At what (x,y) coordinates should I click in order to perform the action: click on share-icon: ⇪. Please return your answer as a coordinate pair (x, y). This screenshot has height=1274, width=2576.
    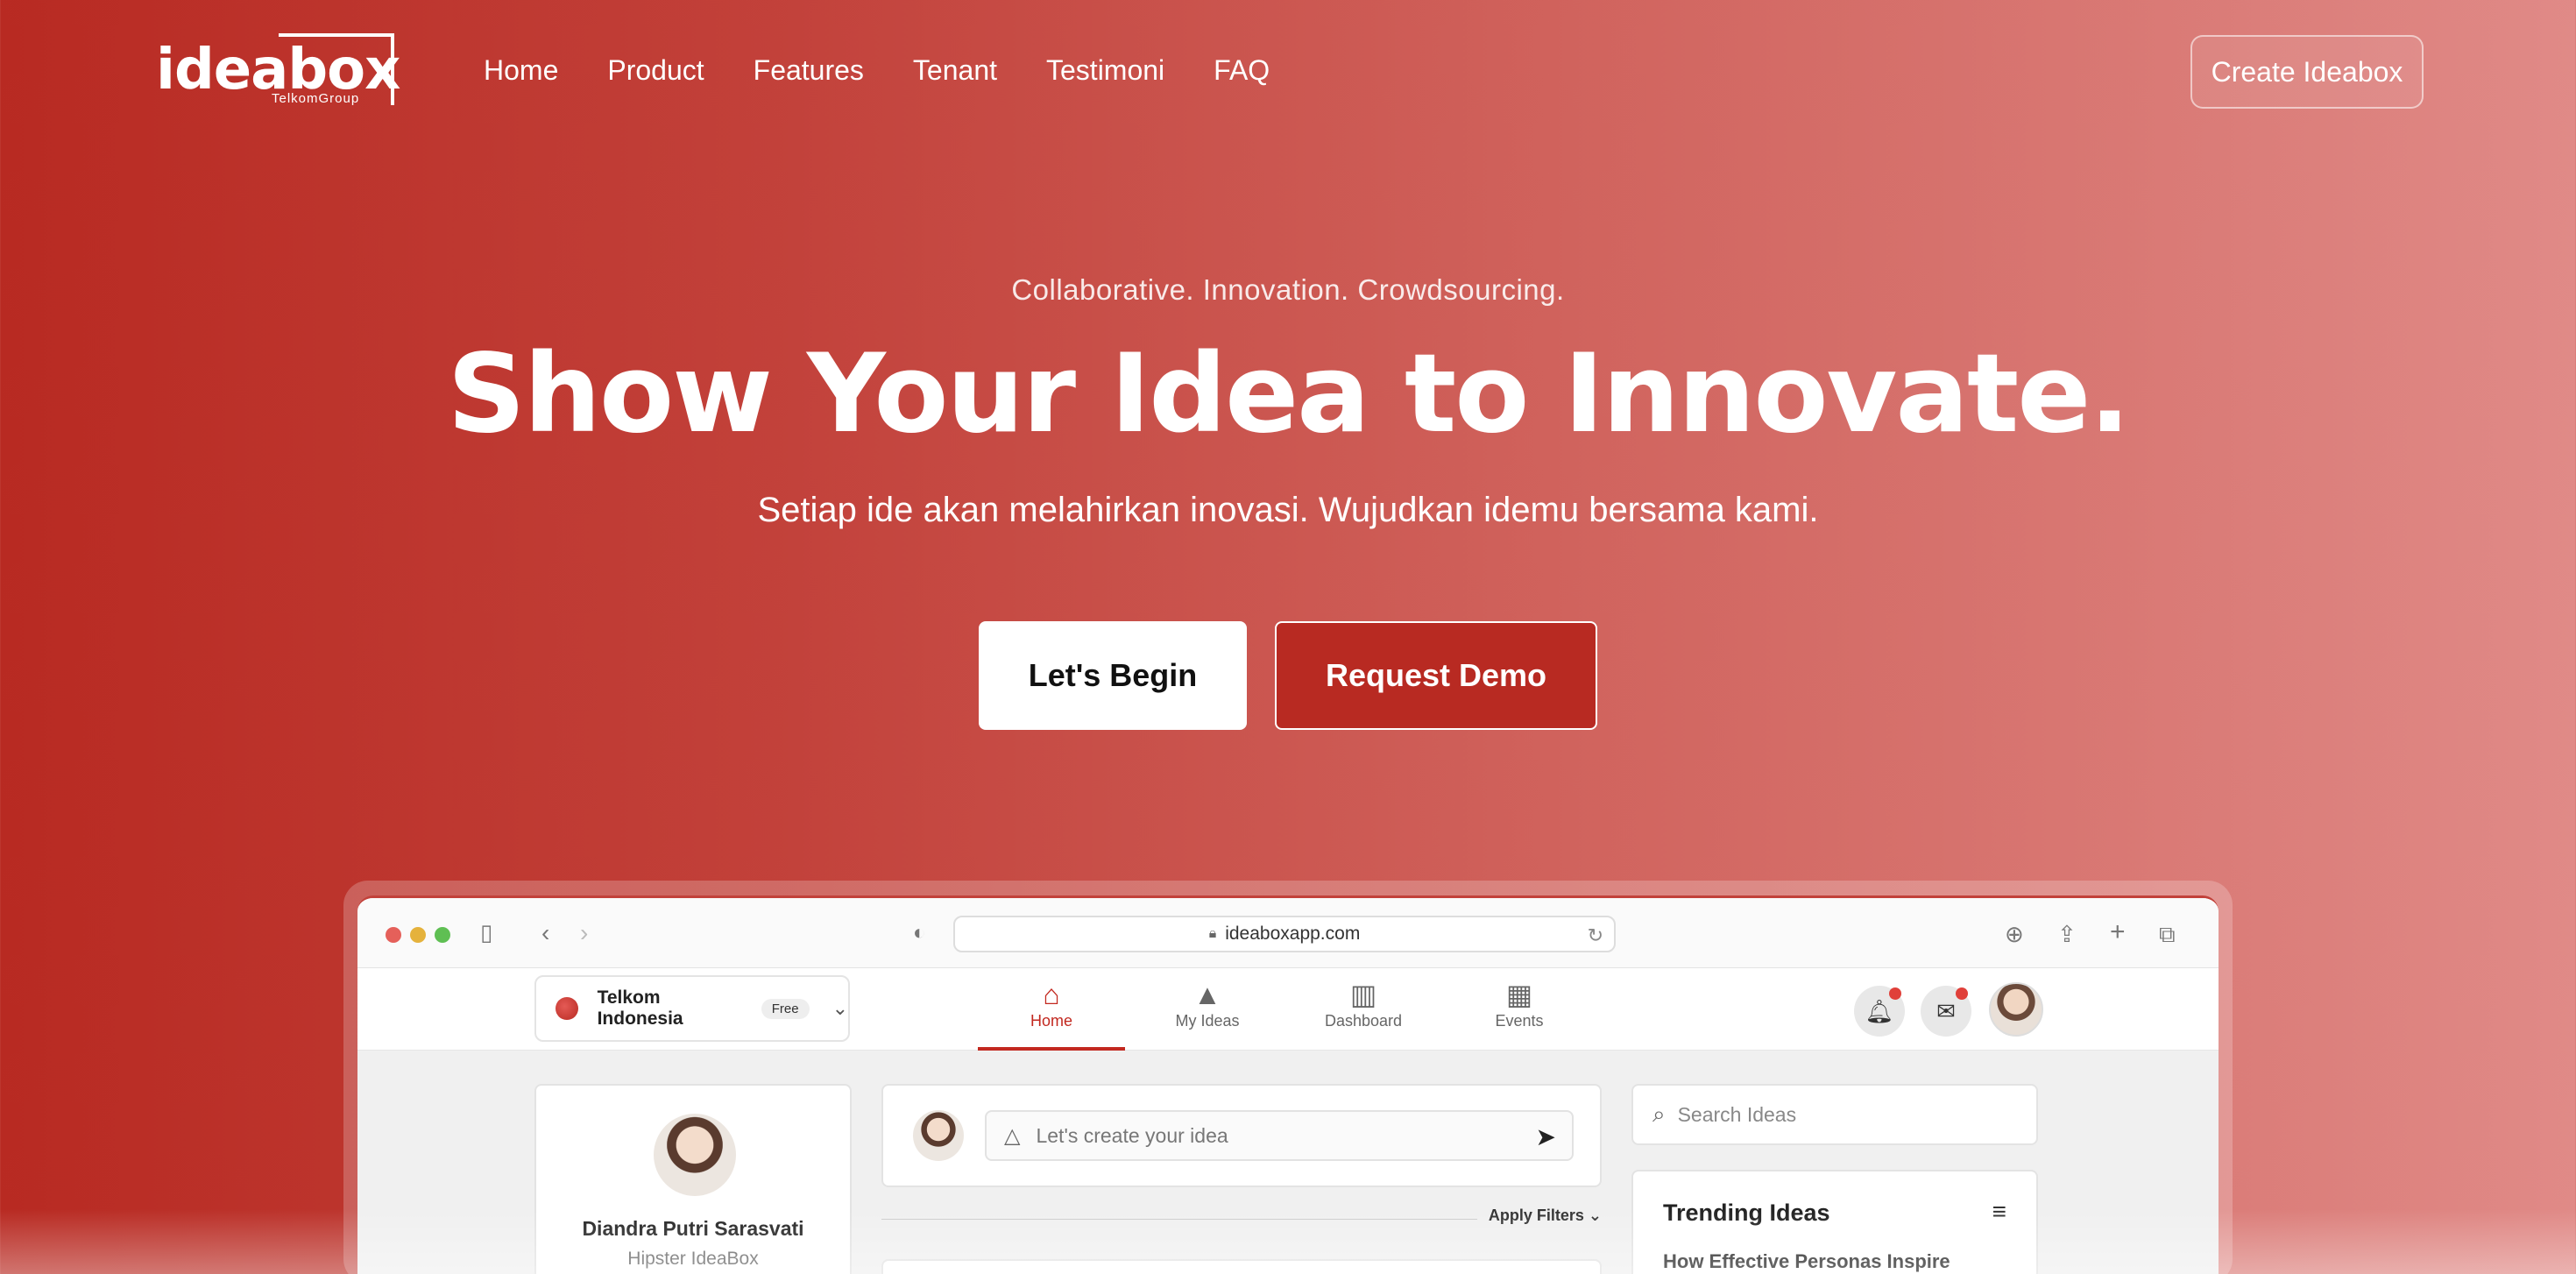
    Looking at the image, I should click on (2067, 934).